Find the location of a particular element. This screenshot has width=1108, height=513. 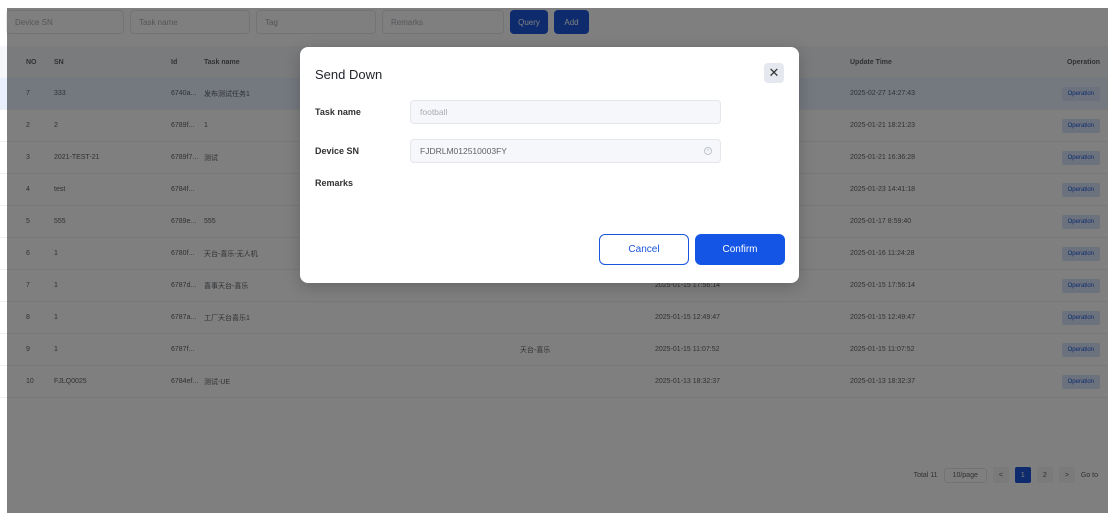

device-sn-field: FJDRLM012510003FY × is located at coordinates (565, 151).